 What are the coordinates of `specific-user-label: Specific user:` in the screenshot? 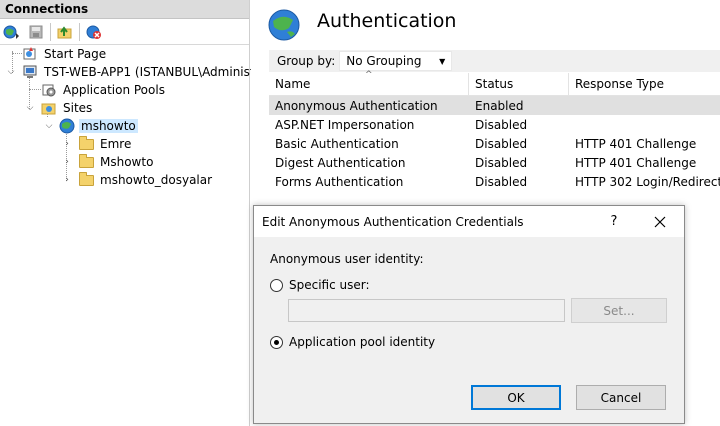 It's located at (329, 285).